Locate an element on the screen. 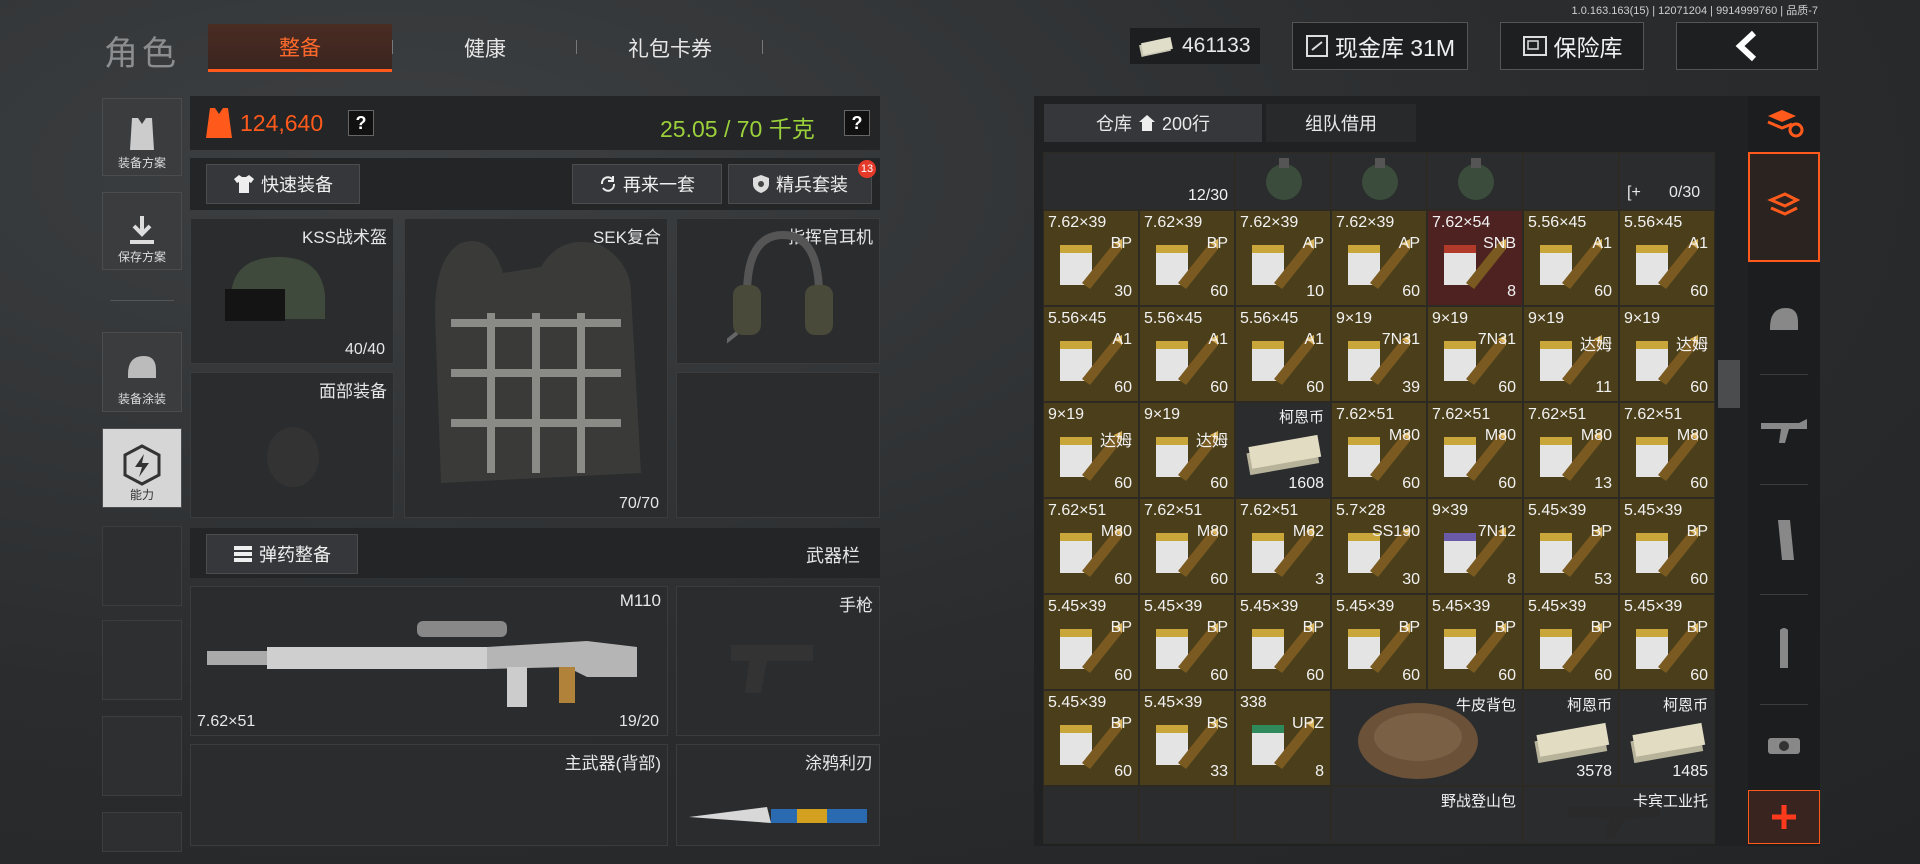  elite-button: 精兵套装 is located at coordinates (800, 184).